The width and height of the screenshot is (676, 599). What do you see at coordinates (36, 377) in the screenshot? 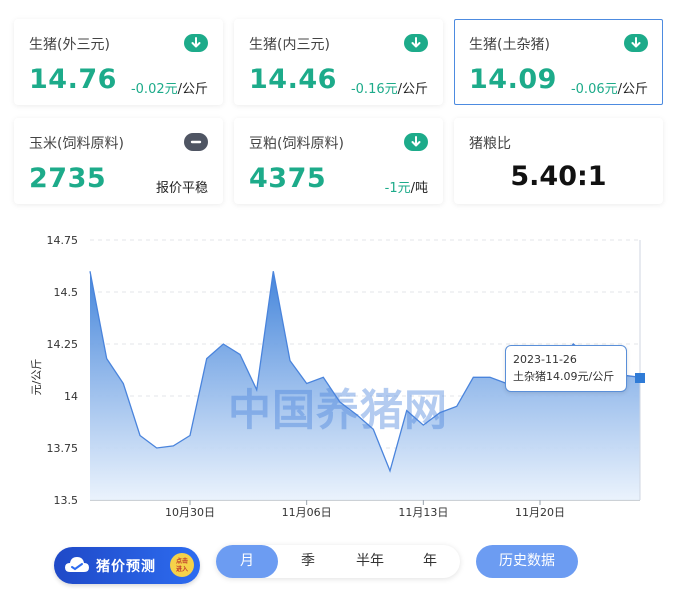
I see `y-axis-label: 元/公斤` at bounding box center [36, 377].